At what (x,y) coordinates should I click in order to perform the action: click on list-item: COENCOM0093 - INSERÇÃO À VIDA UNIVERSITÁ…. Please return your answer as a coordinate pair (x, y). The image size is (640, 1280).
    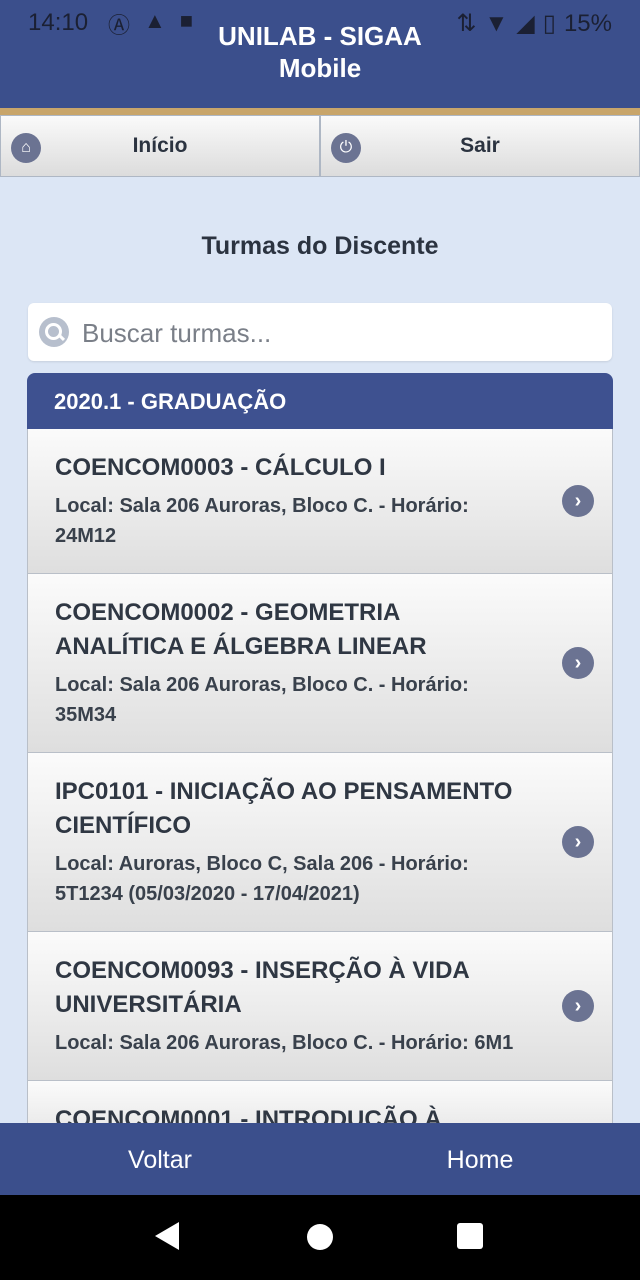
    Looking at the image, I should click on (320, 1006).